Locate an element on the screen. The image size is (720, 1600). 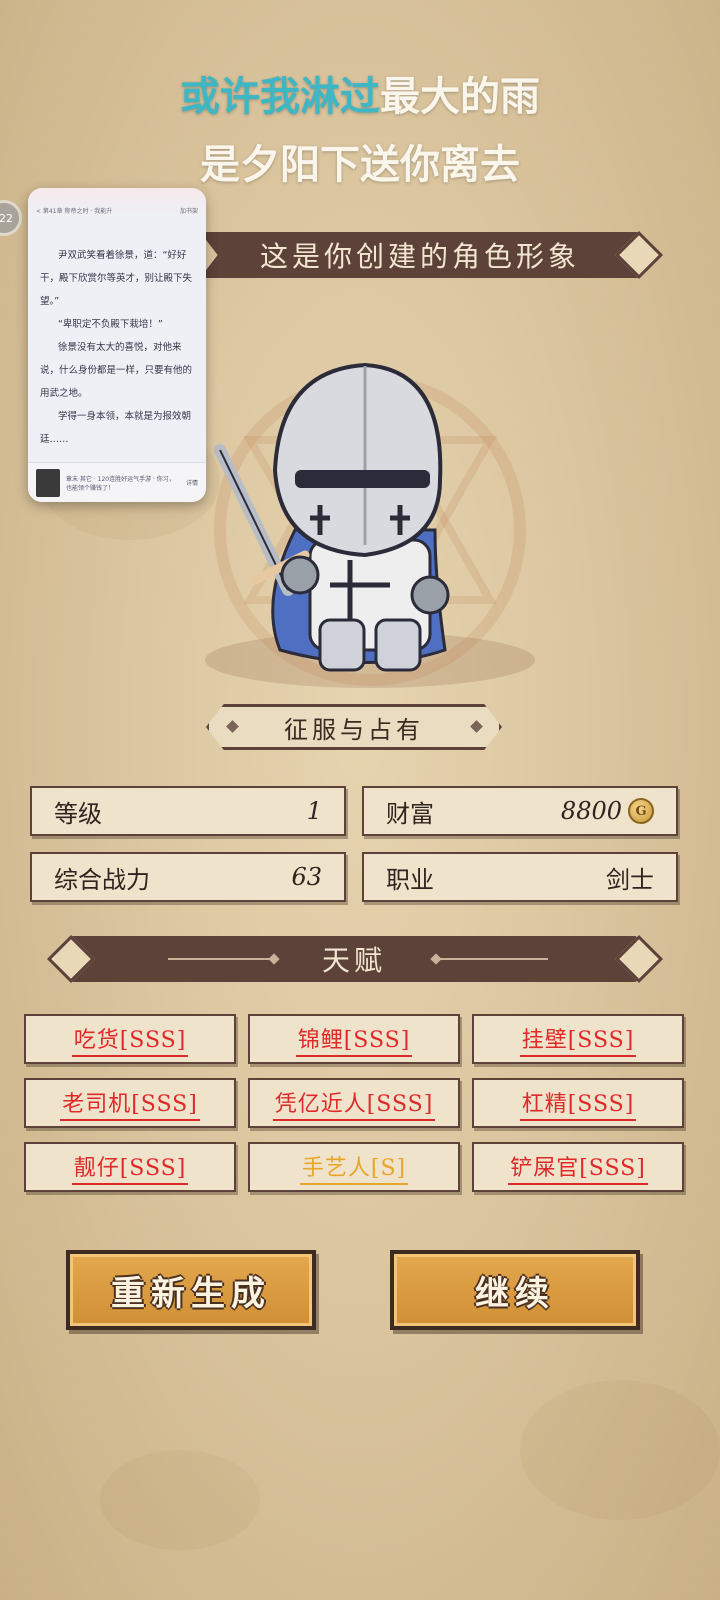
stat-job-label: 职业 is located at coordinates (410, 879).